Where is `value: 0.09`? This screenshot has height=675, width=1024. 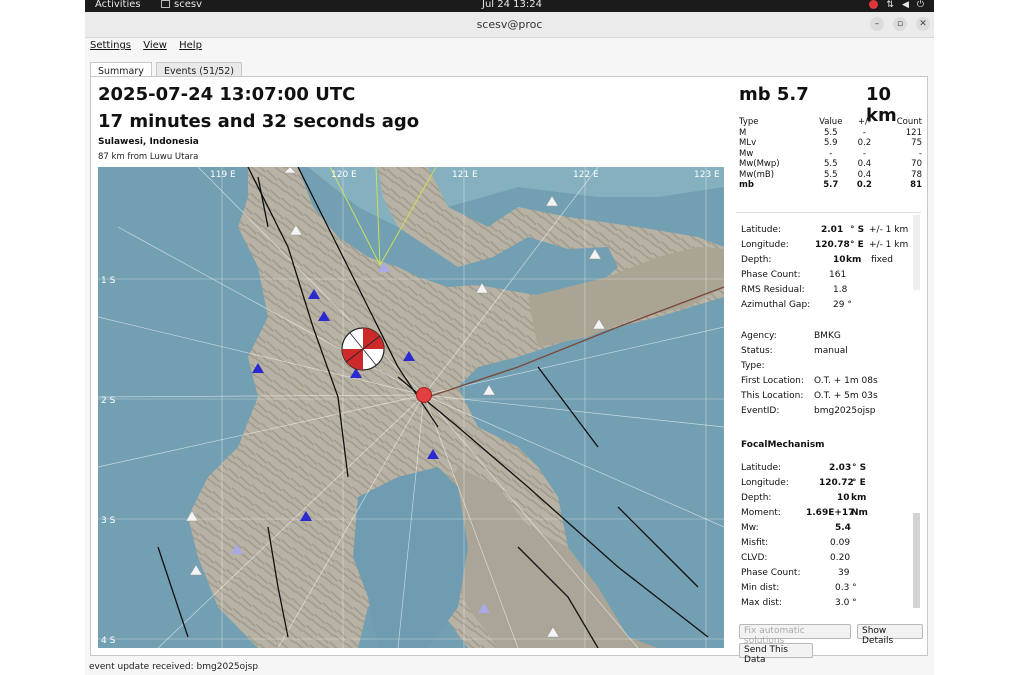 value: 0.09 is located at coordinates (840, 543).